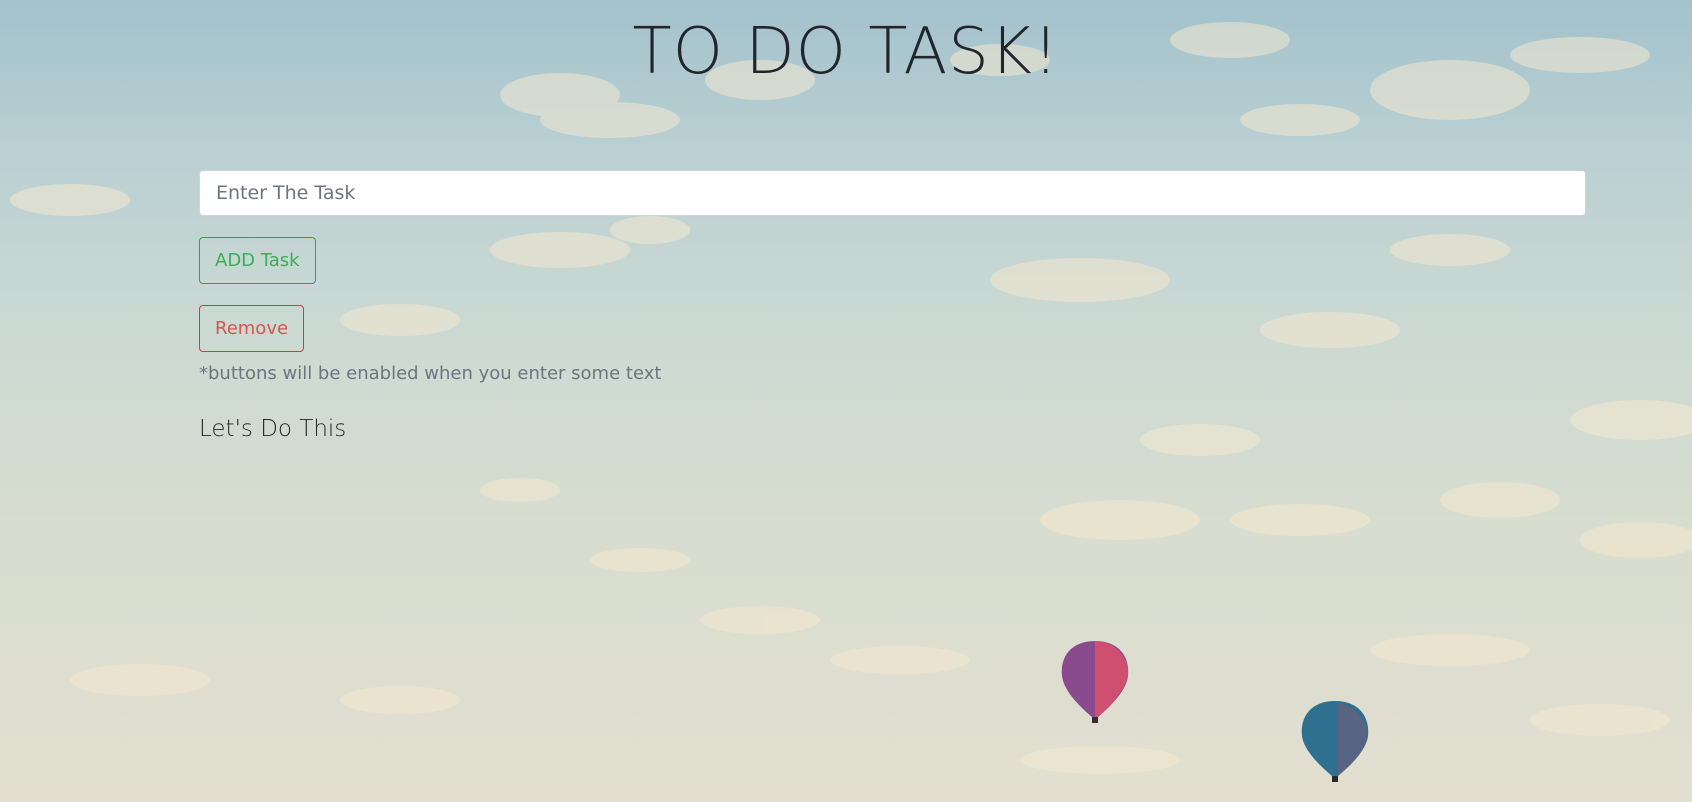 This screenshot has width=1692, height=802. What do you see at coordinates (1335, 741) in the screenshot?
I see `blue-hot-air-balloon-icon` at bounding box center [1335, 741].